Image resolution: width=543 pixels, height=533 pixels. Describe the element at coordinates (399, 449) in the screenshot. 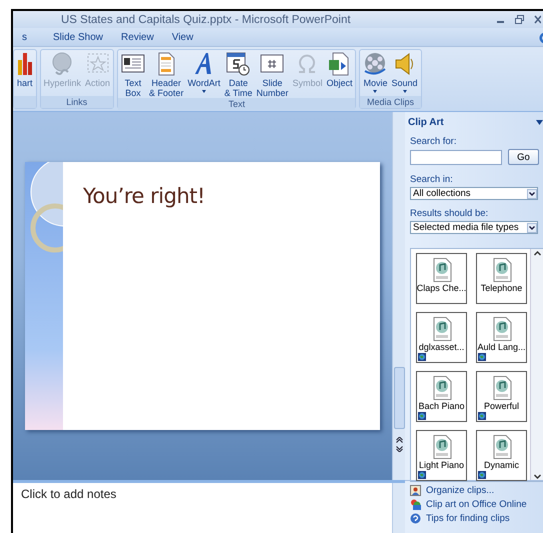

I see `next-slide-icon` at that location.